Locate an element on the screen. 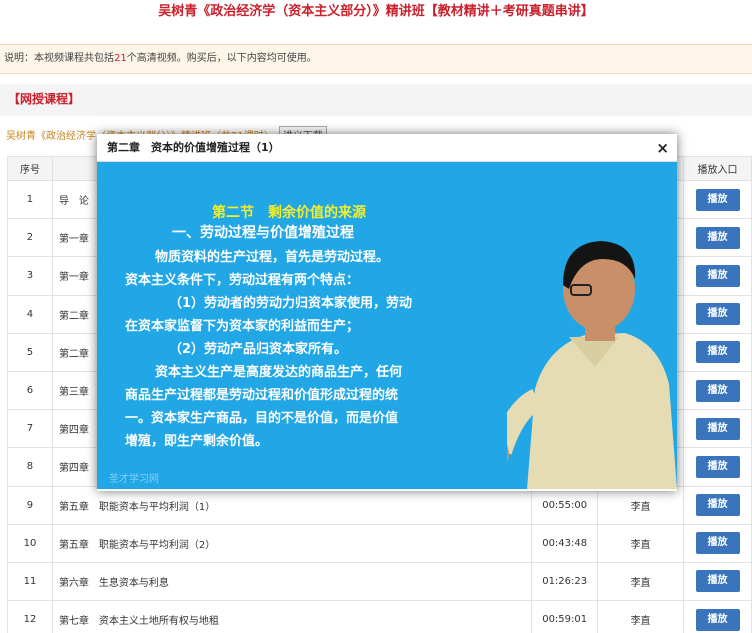 The image size is (752, 633). page-header: 吴树青《政治经济学（资本主义部分）》精讲班【教材精讲＋考研真题串讲】 is located at coordinates (376, 14).